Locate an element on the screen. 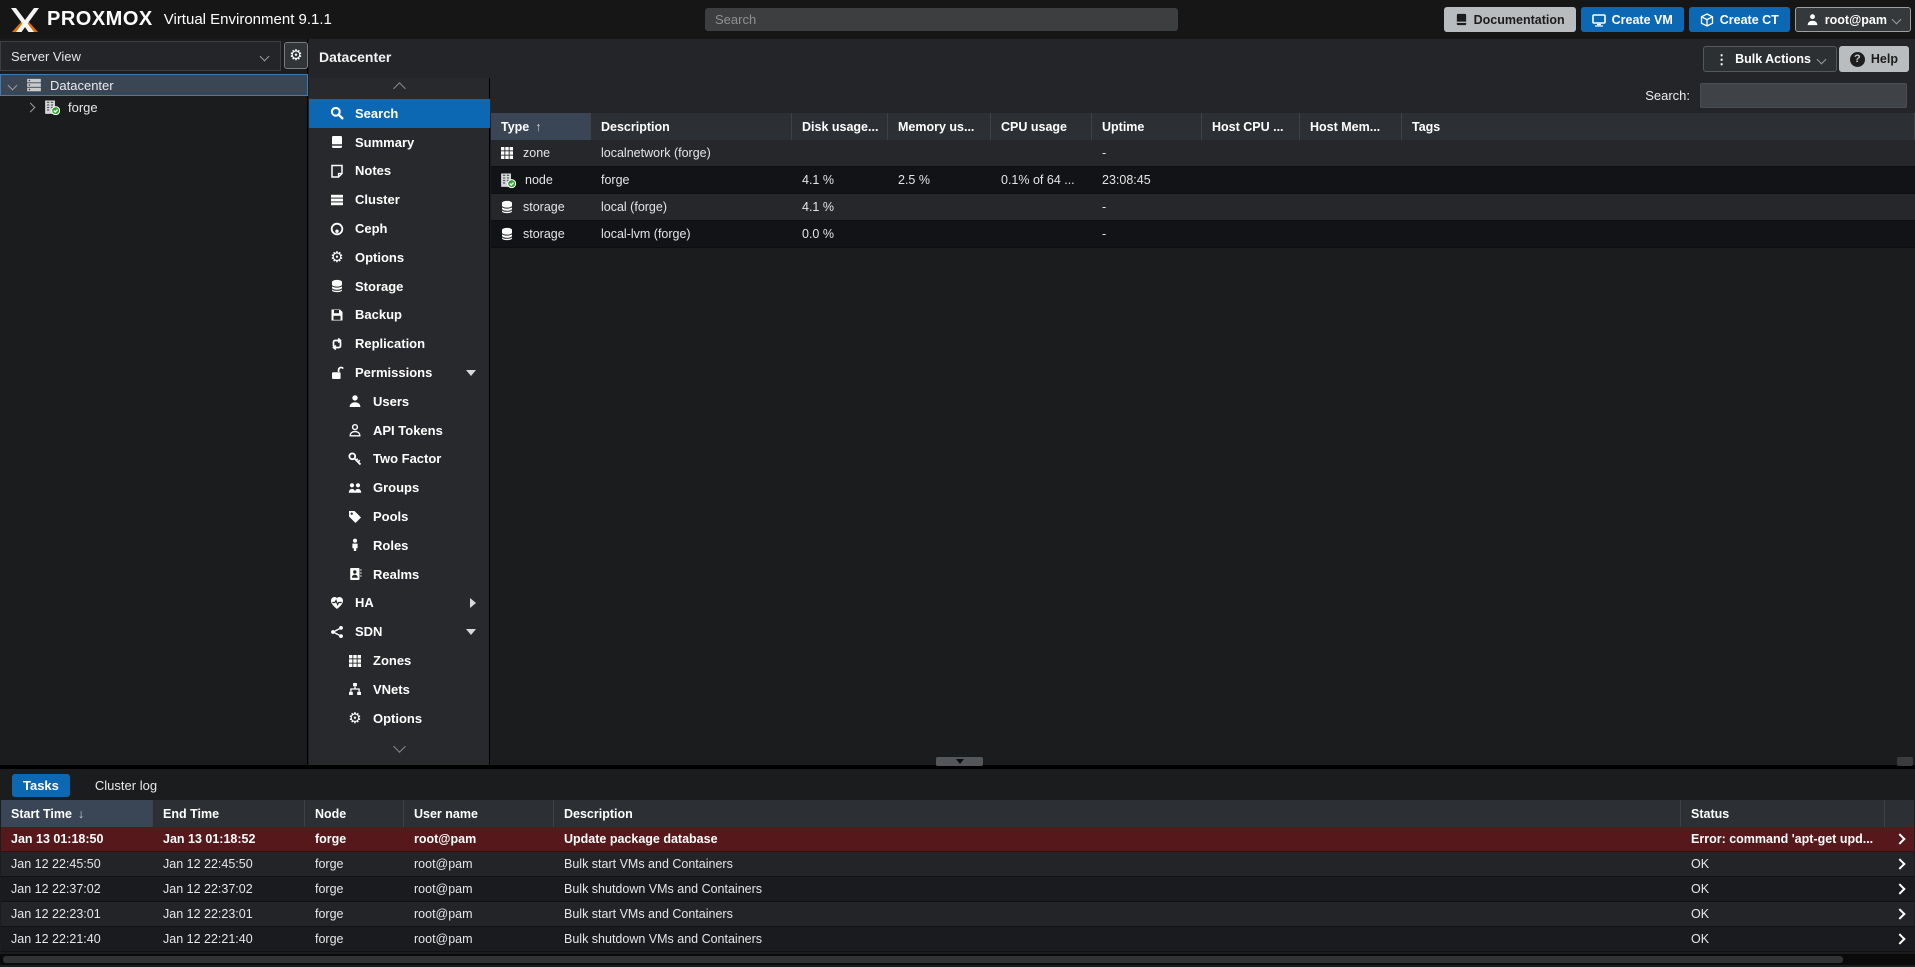  proxmox-logo: PROXMOX Virtual Environment 9.1.1 is located at coordinates (171, 19).